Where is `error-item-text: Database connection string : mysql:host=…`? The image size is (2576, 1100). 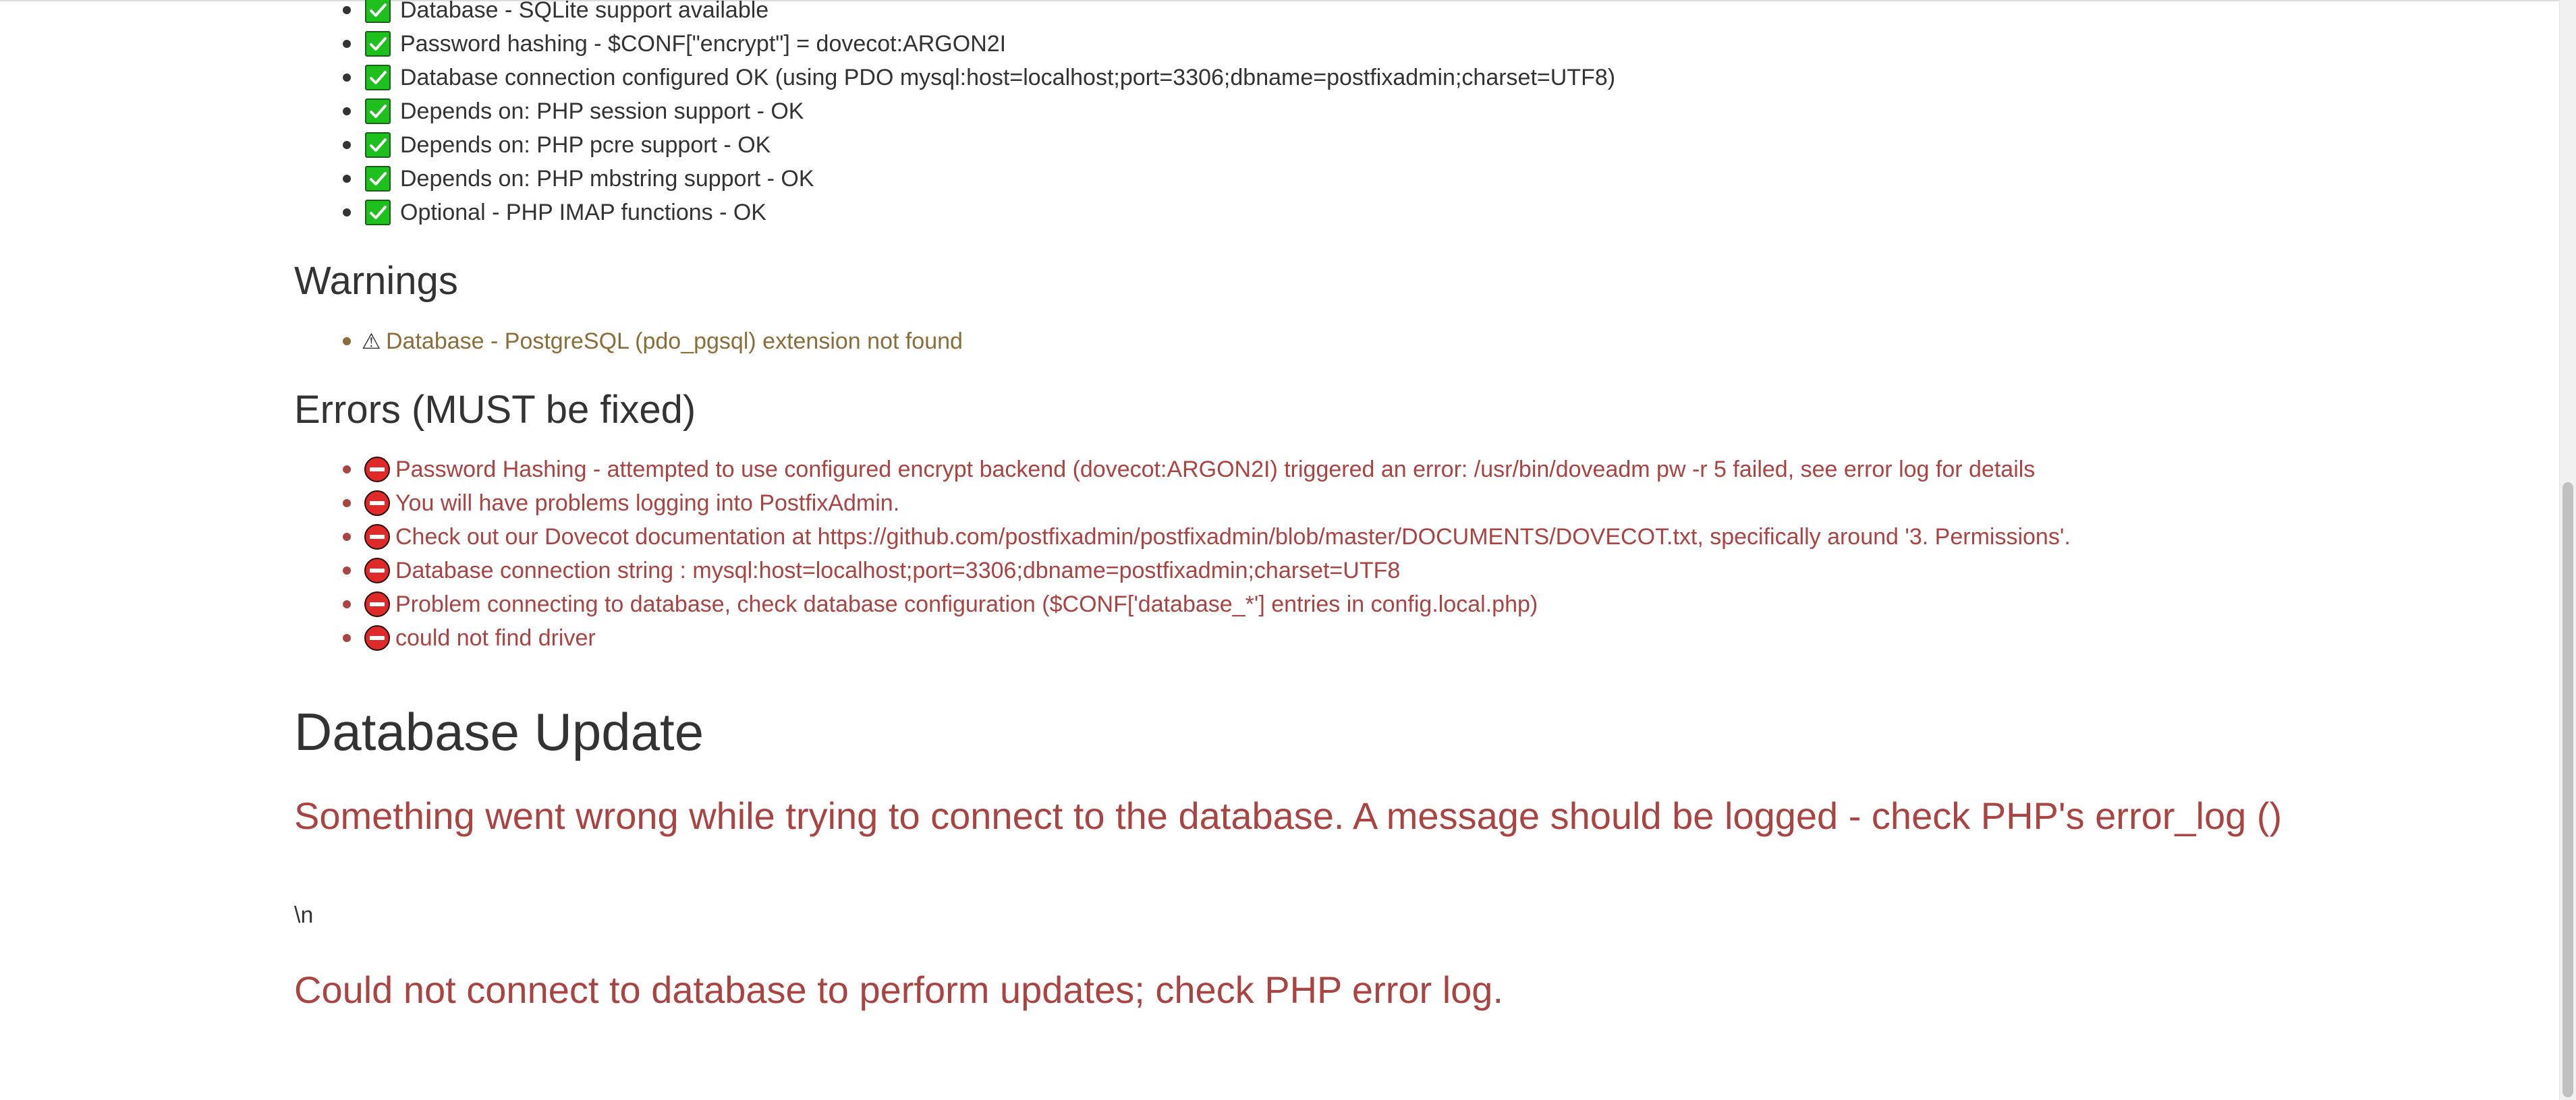 error-item-text: Database connection string : mysql:host=… is located at coordinates (898, 570).